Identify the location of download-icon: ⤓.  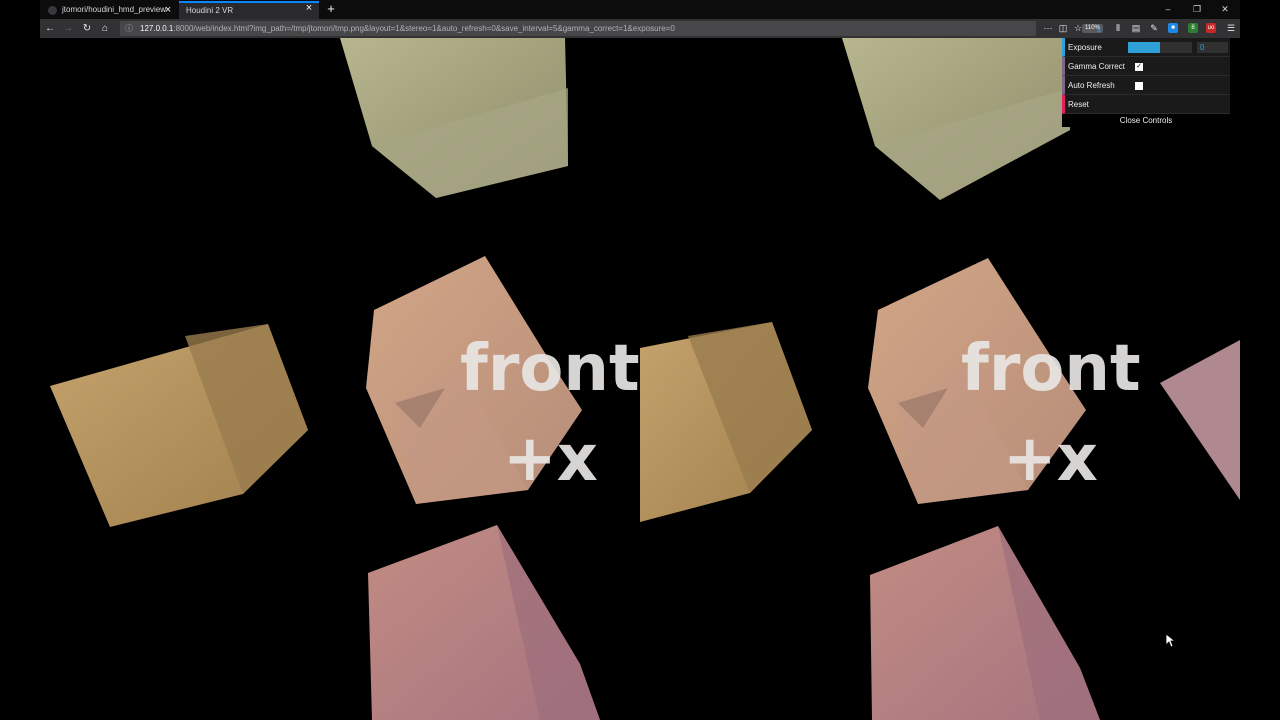
(1099, 28).